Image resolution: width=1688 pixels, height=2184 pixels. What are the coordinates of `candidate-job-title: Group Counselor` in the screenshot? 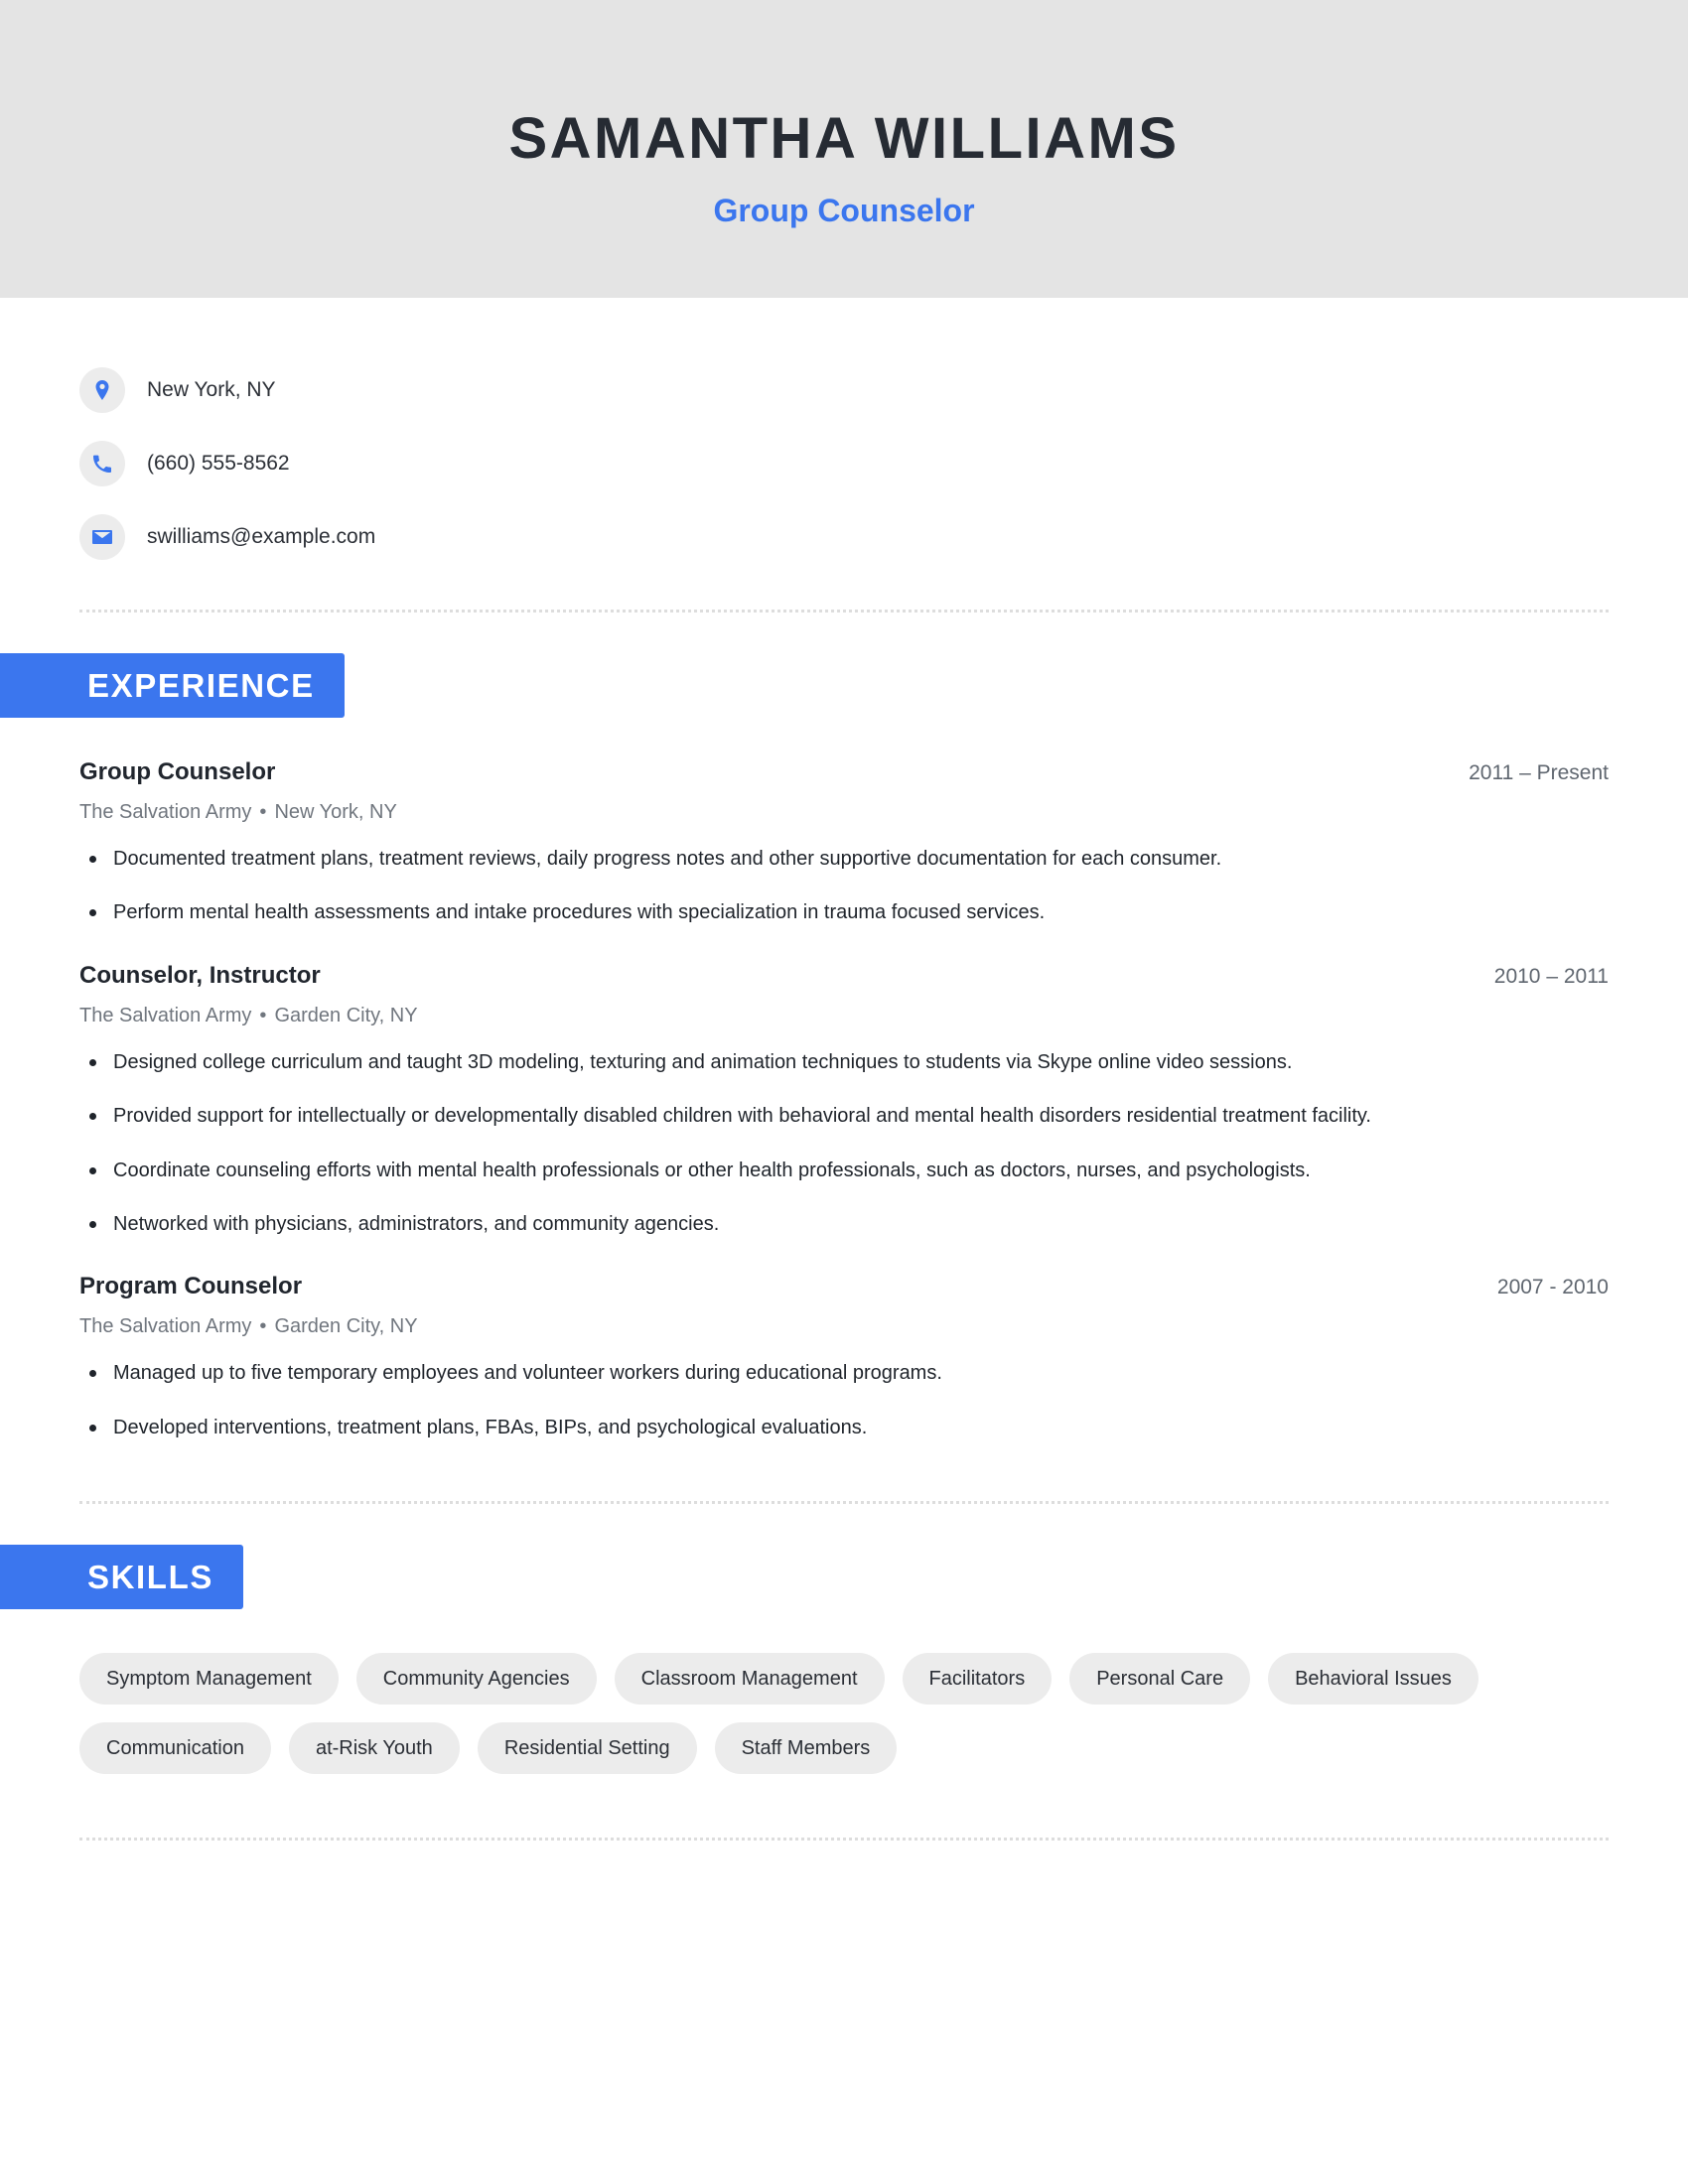 It's located at (844, 210).